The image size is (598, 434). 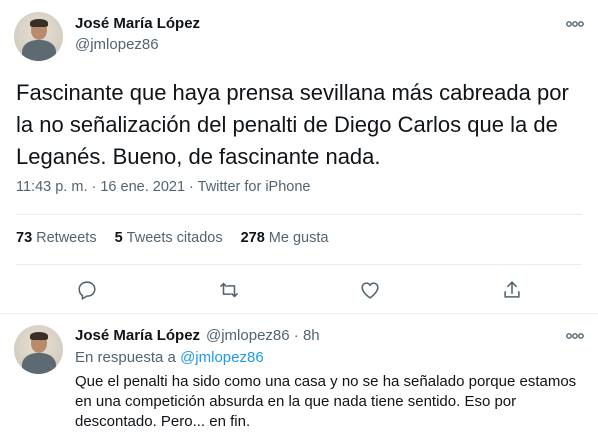 What do you see at coordinates (512, 290) in the screenshot?
I see `share-icon` at bounding box center [512, 290].